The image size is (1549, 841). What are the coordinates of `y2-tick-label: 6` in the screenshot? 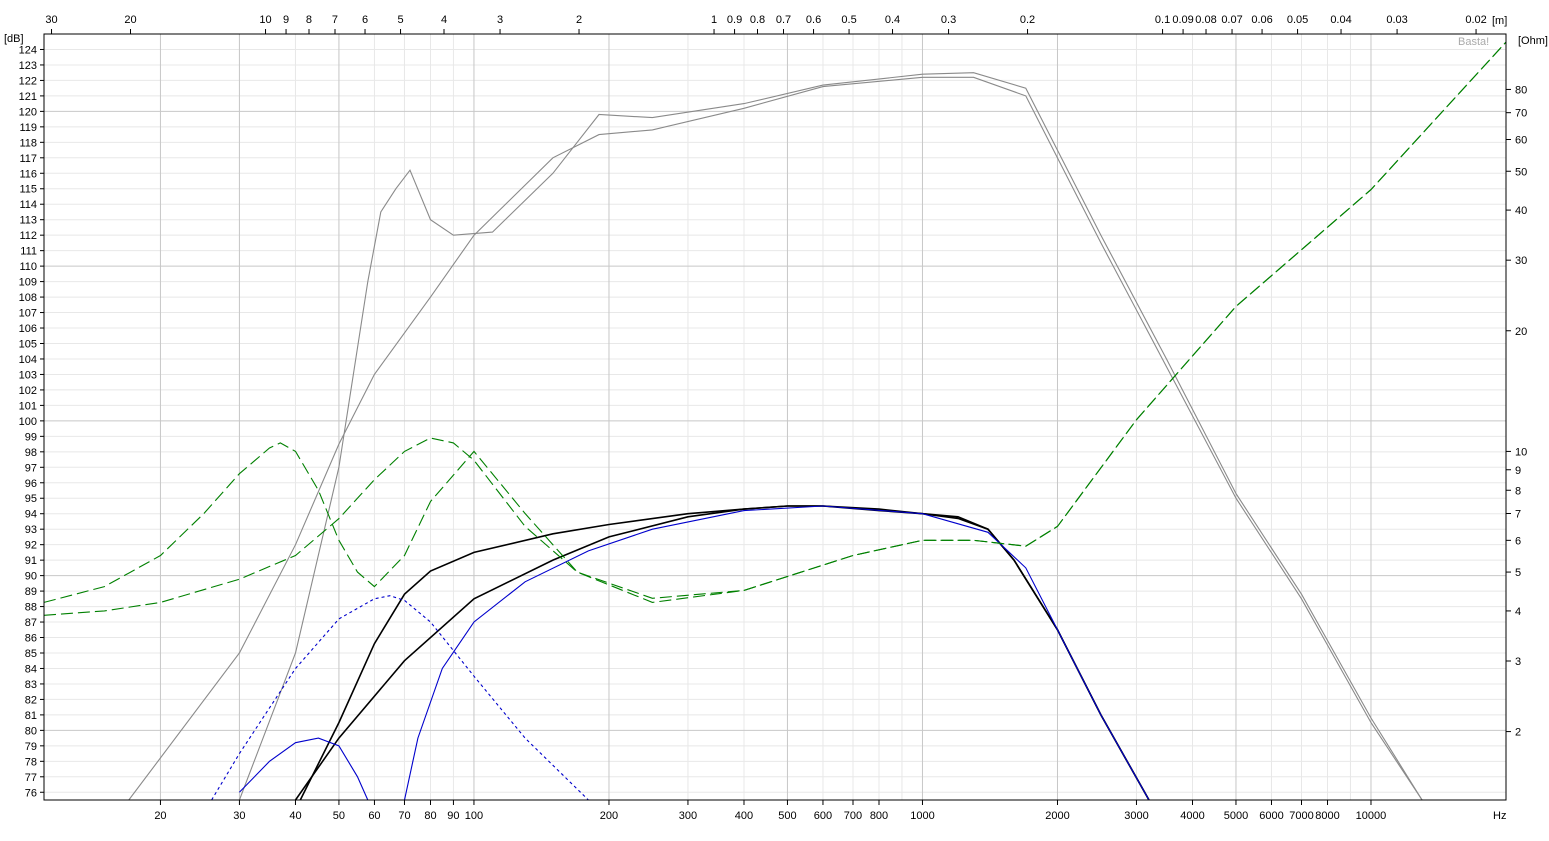 It's located at (1518, 541).